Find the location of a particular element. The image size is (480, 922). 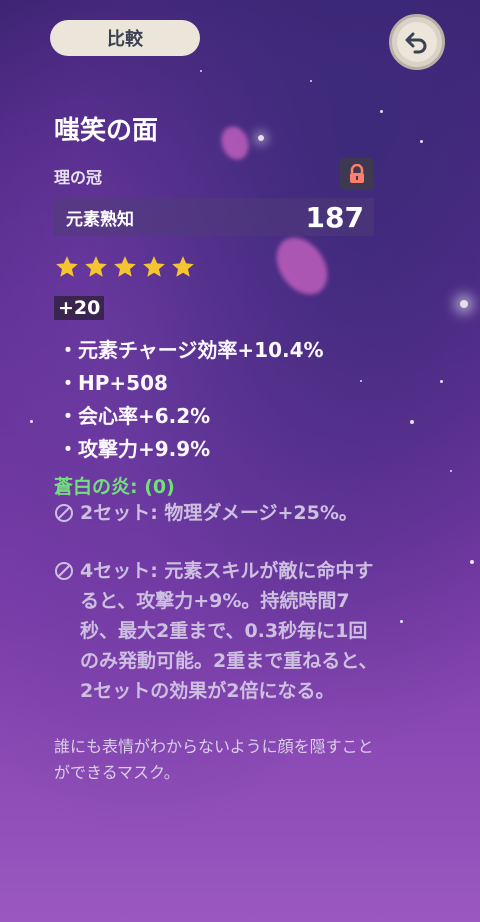

main-stat-value: 187 is located at coordinates (334, 217).